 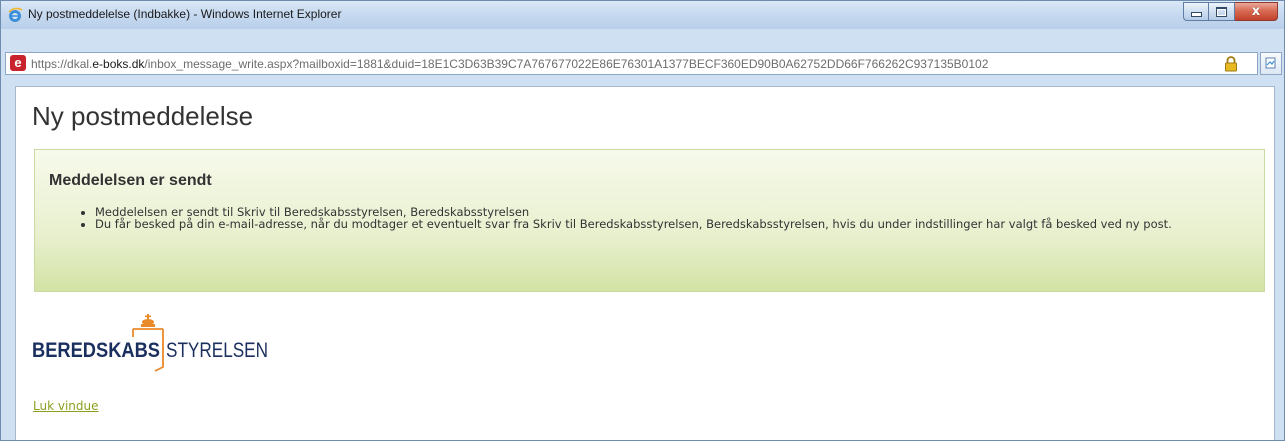 I want to click on close-window-button: x, so click(x=1256, y=11).